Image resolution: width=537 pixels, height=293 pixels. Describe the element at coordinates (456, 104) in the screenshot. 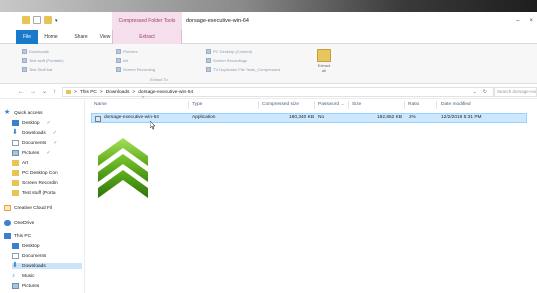

I see `column-date-modified: Date modified` at that location.